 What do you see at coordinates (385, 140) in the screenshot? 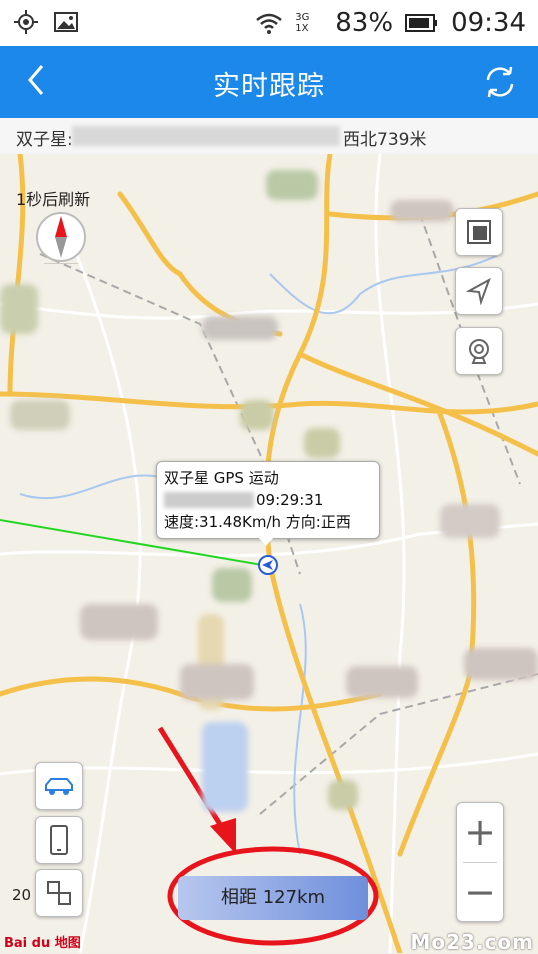
I see `relative-position: 西北739米` at bounding box center [385, 140].